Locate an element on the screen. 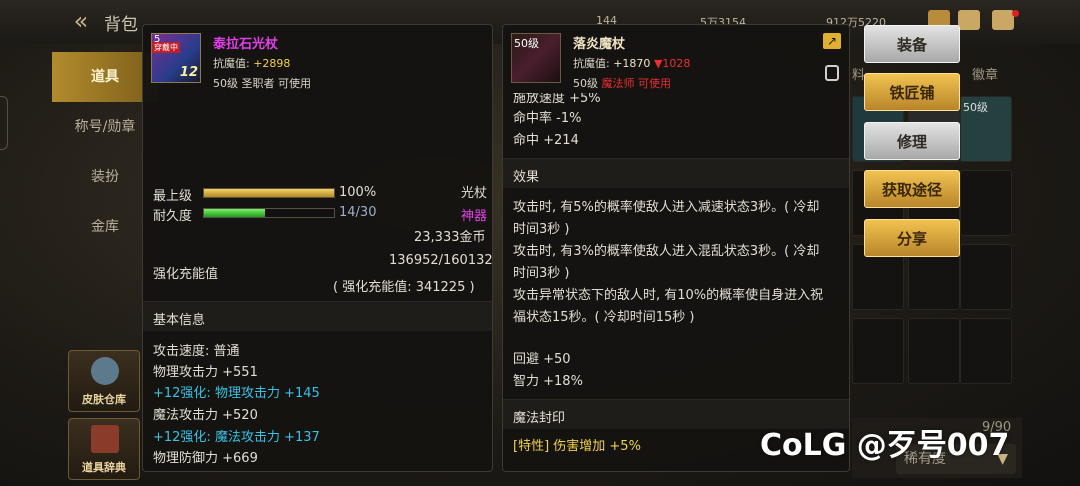 This screenshot has height=486, width=1080. blacksmith-button: 铁匠铺 is located at coordinates (912, 92).